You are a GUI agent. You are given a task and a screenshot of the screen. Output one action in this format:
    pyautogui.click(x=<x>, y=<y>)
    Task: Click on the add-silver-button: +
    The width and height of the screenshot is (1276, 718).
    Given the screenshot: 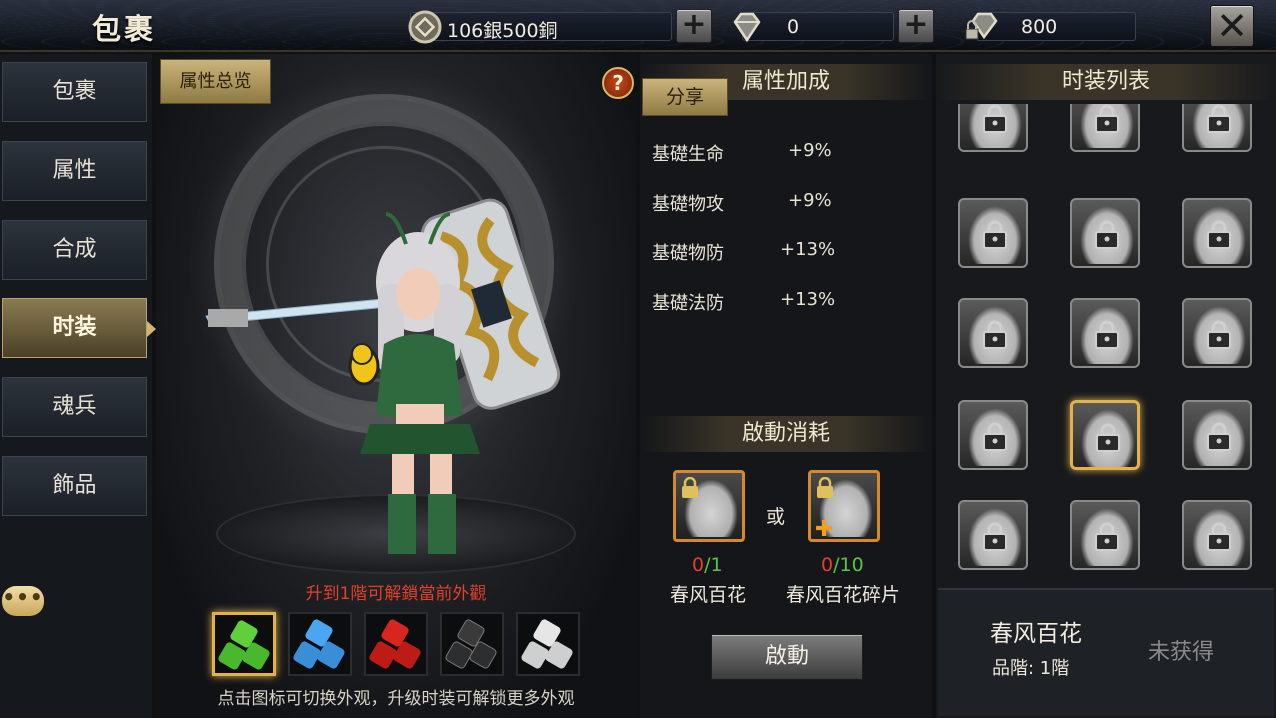 What is the action you would take?
    pyautogui.click(x=694, y=26)
    